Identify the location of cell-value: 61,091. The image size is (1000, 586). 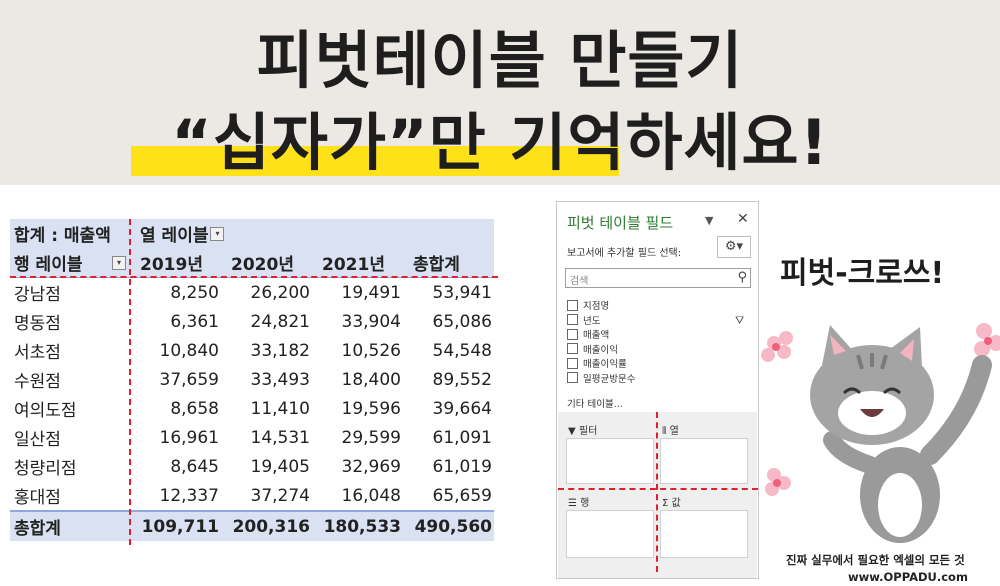
(462, 437).